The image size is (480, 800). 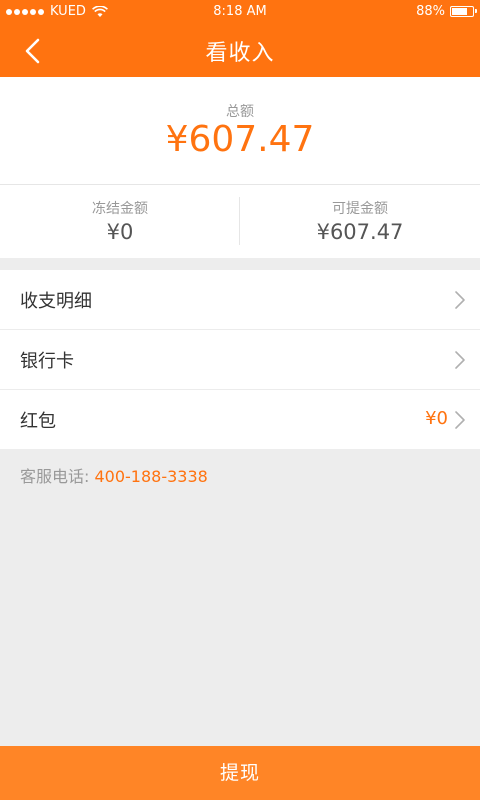 I want to click on status-bar: KUED 8:18 AM 88%, so click(x=240, y=12).